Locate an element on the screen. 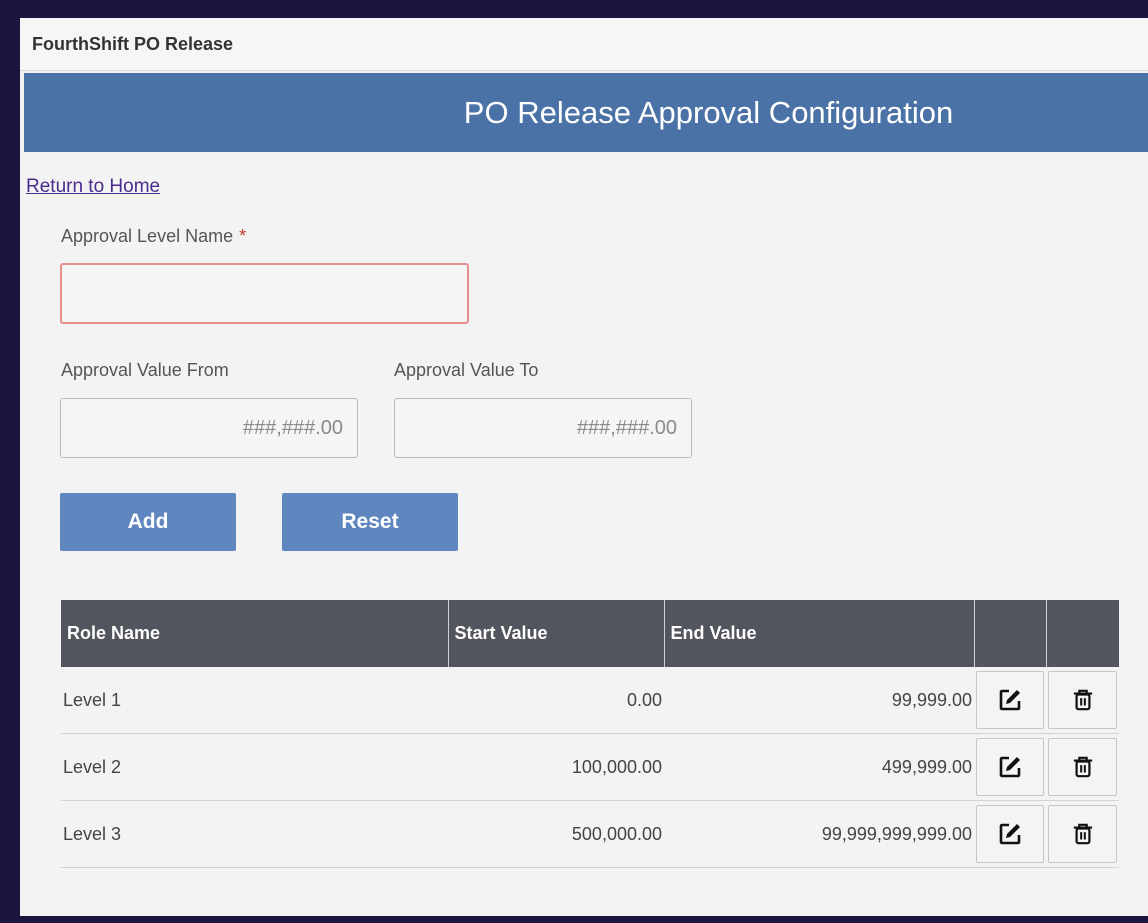 This screenshot has width=1148, height=923. column-header-end-value: End Value is located at coordinates (819, 633).